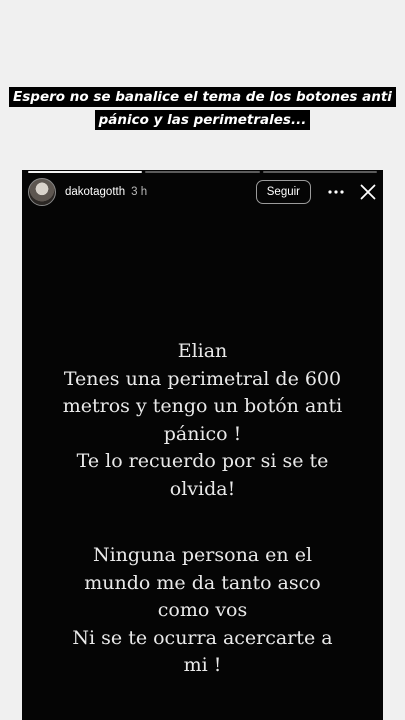  What do you see at coordinates (95, 192) in the screenshot?
I see `username: dakotagotth` at bounding box center [95, 192].